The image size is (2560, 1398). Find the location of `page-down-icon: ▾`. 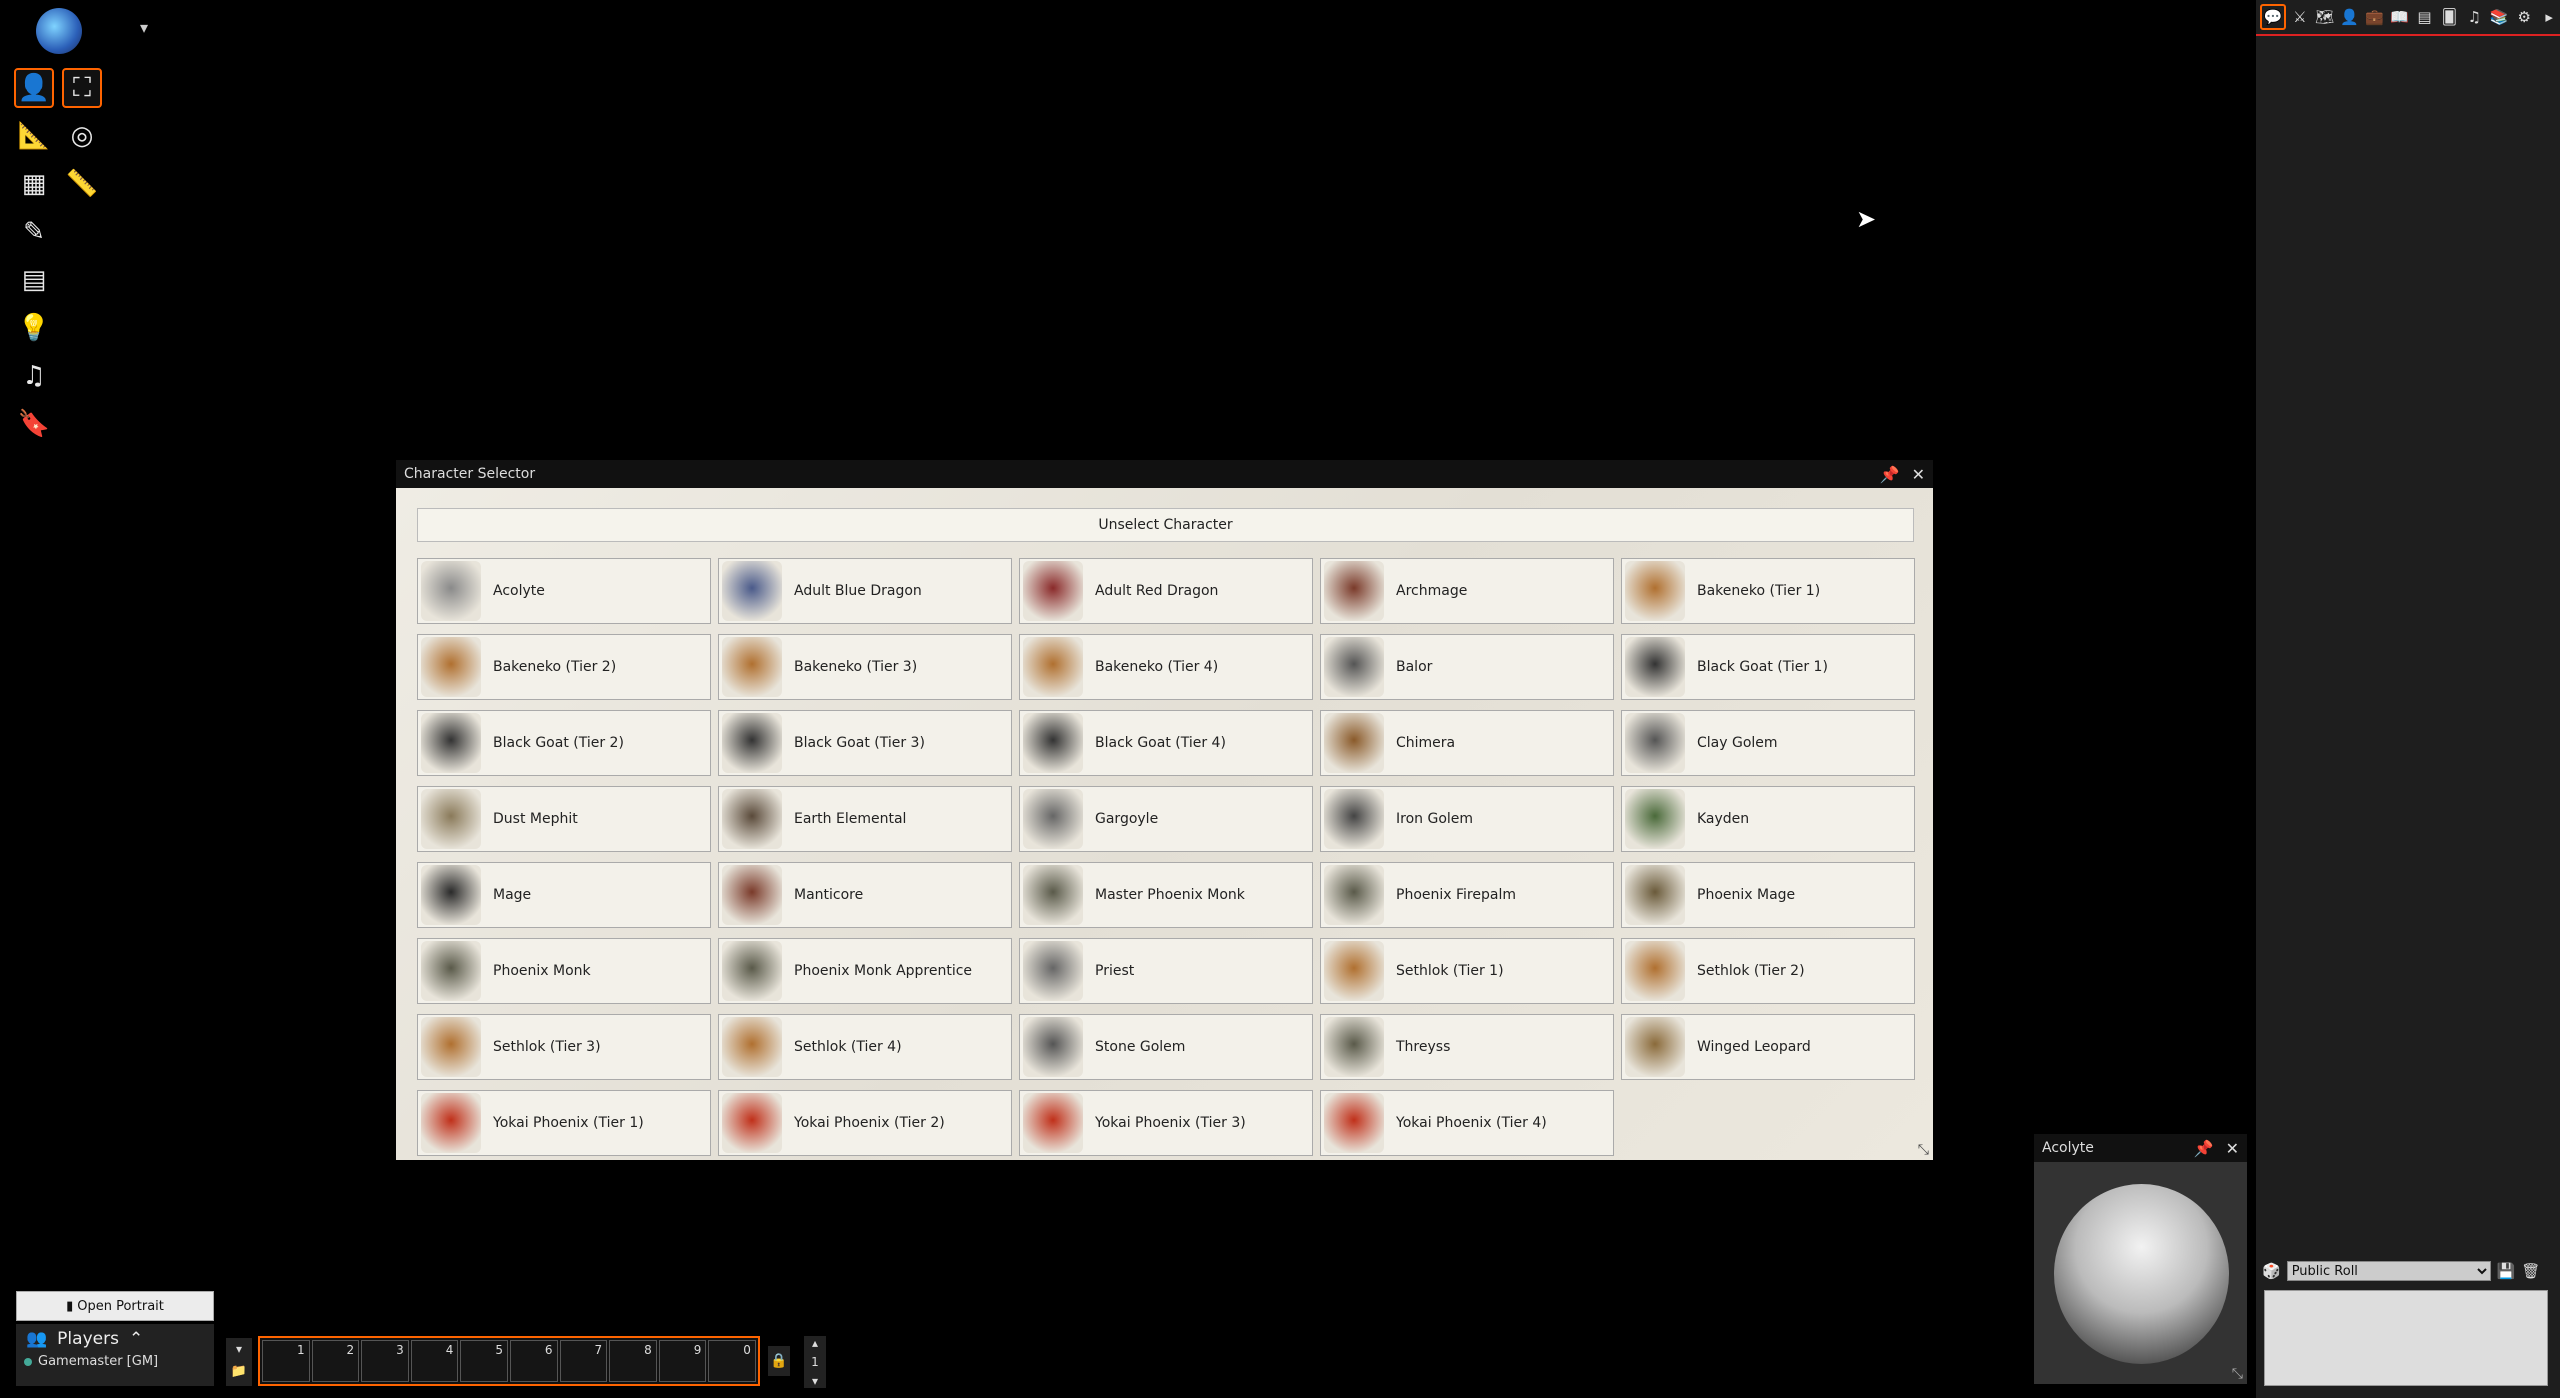

page-down-icon: ▾ is located at coordinates (815, 1381).